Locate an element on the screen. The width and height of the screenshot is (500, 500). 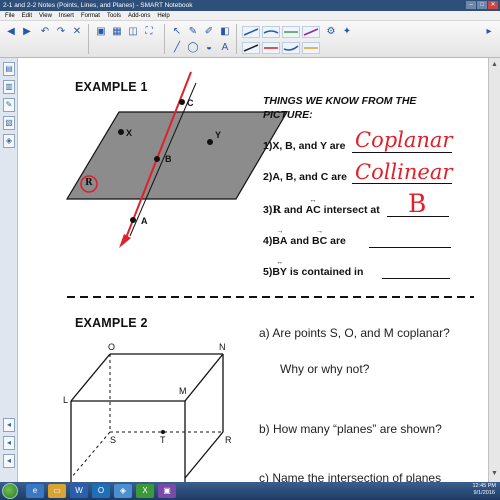
example2-box-diagram is located at coordinates (147, 417).